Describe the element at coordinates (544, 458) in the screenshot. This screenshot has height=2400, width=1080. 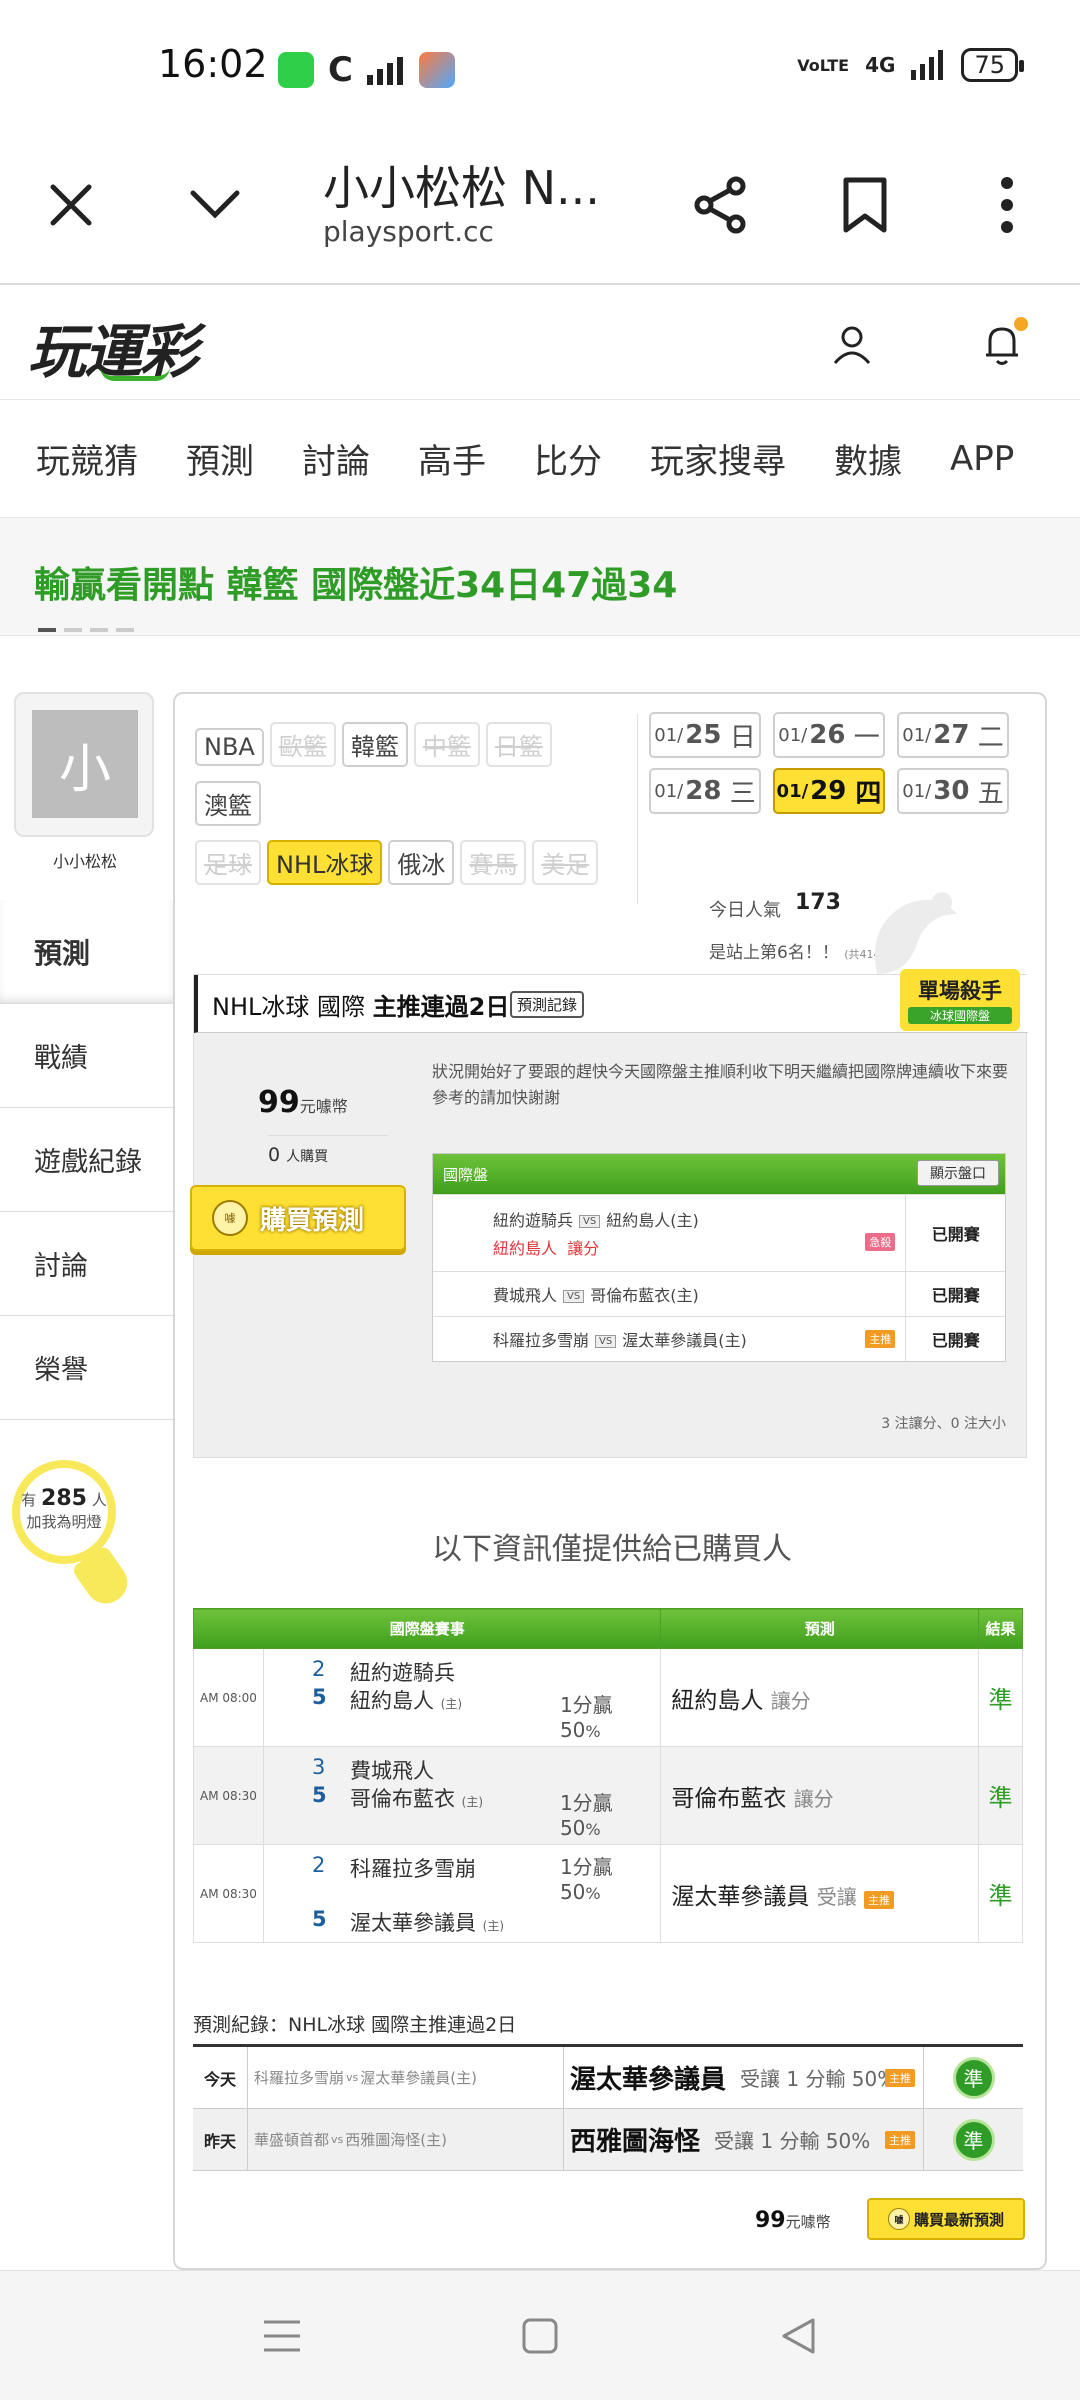
I see `nav-item-scores: 比分` at that location.